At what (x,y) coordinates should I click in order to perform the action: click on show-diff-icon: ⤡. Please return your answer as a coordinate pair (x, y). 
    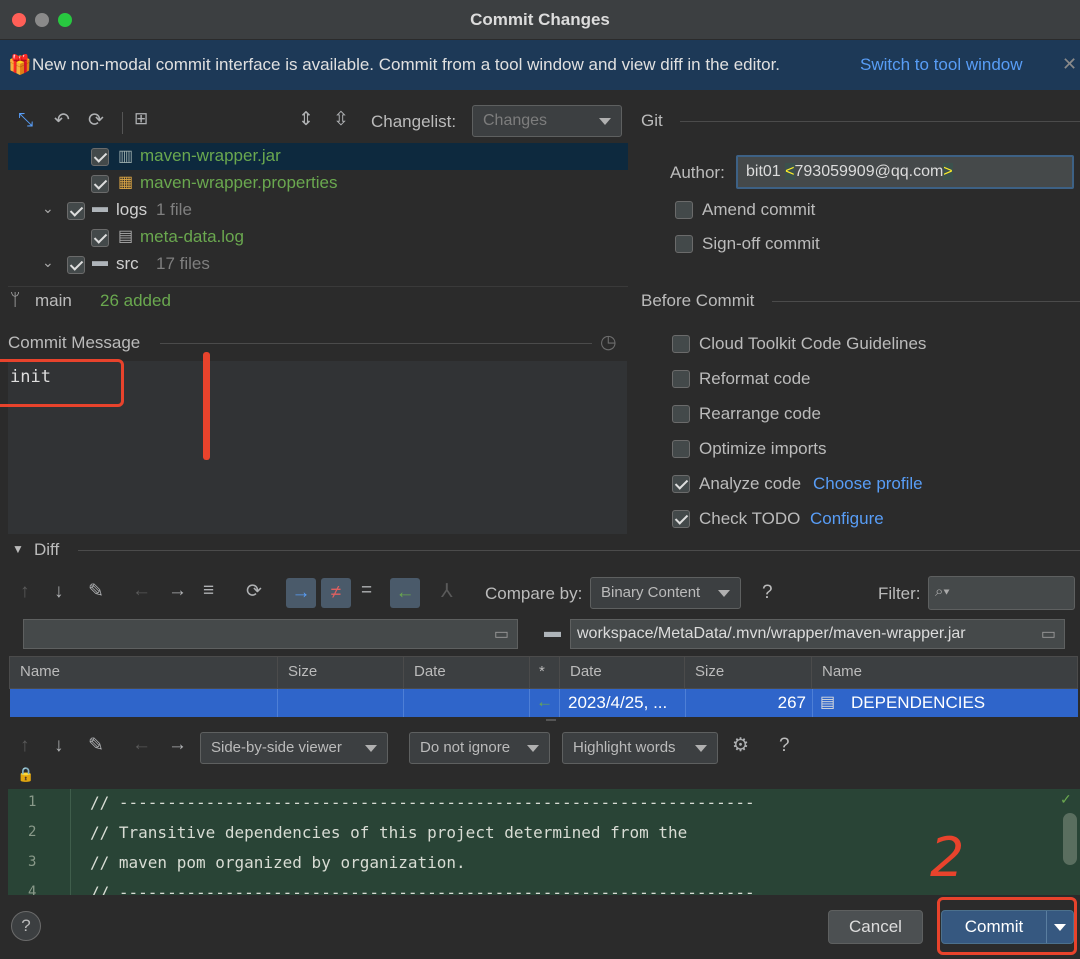
    Looking at the image, I should click on (25, 121).